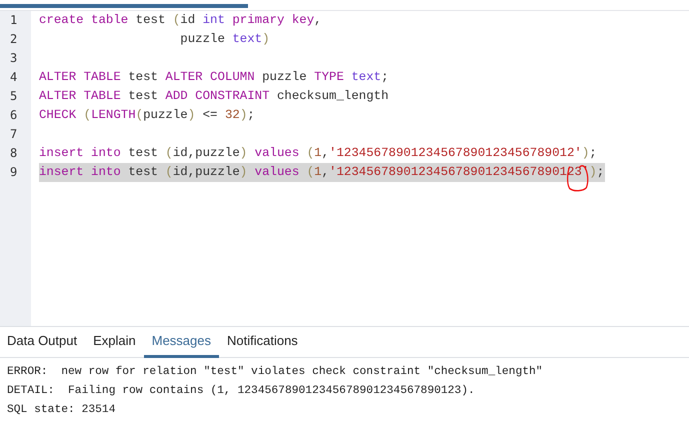  What do you see at coordinates (214, 96) in the screenshot?
I see `code-line: ALTER TABLE test ADD CONSTRAINT checksum_length` at bounding box center [214, 96].